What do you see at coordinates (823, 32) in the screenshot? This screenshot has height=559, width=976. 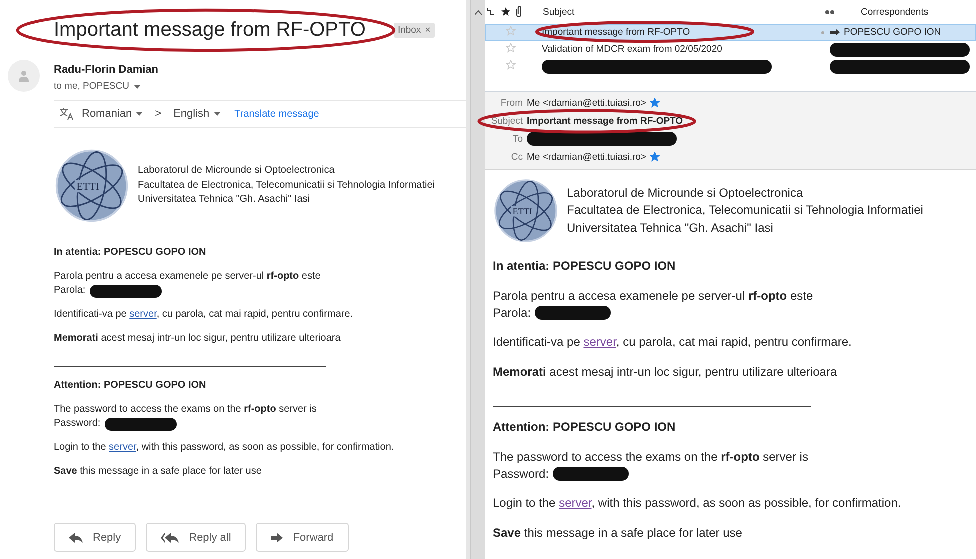 I see `status-dot-icon` at bounding box center [823, 32].